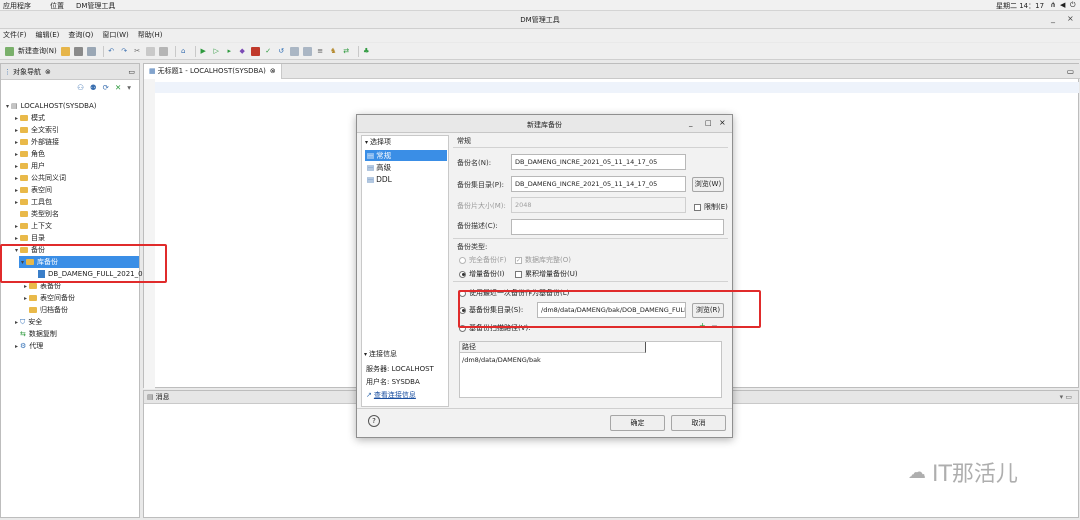 The height and width of the screenshot is (520, 1080). Describe the element at coordinates (78, 51) in the screenshot. I see `save-icon` at that location.